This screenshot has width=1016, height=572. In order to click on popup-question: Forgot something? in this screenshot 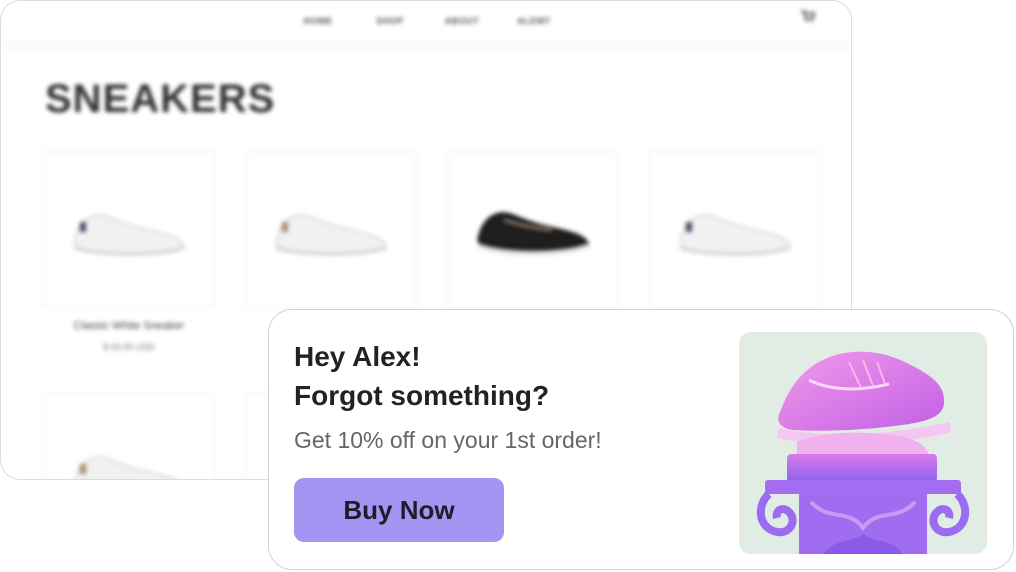, I will do `click(422, 395)`.